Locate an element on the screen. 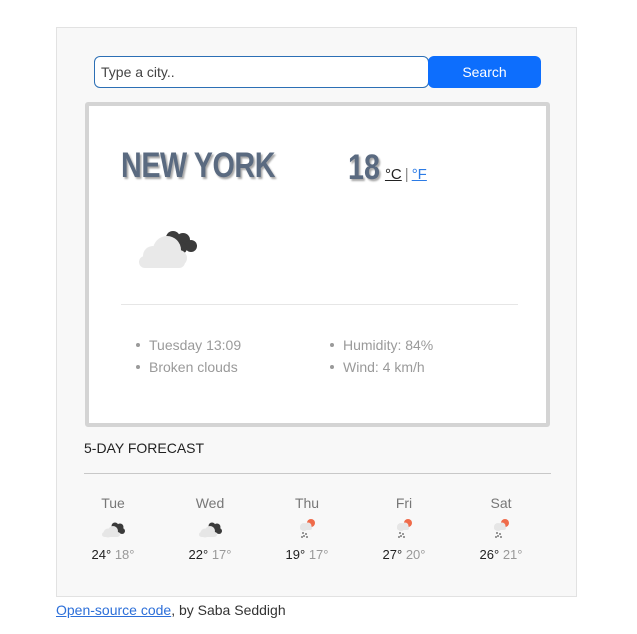 This screenshot has width=637, height=634. forecast-day-name: Thu is located at coordinates (307, 503).